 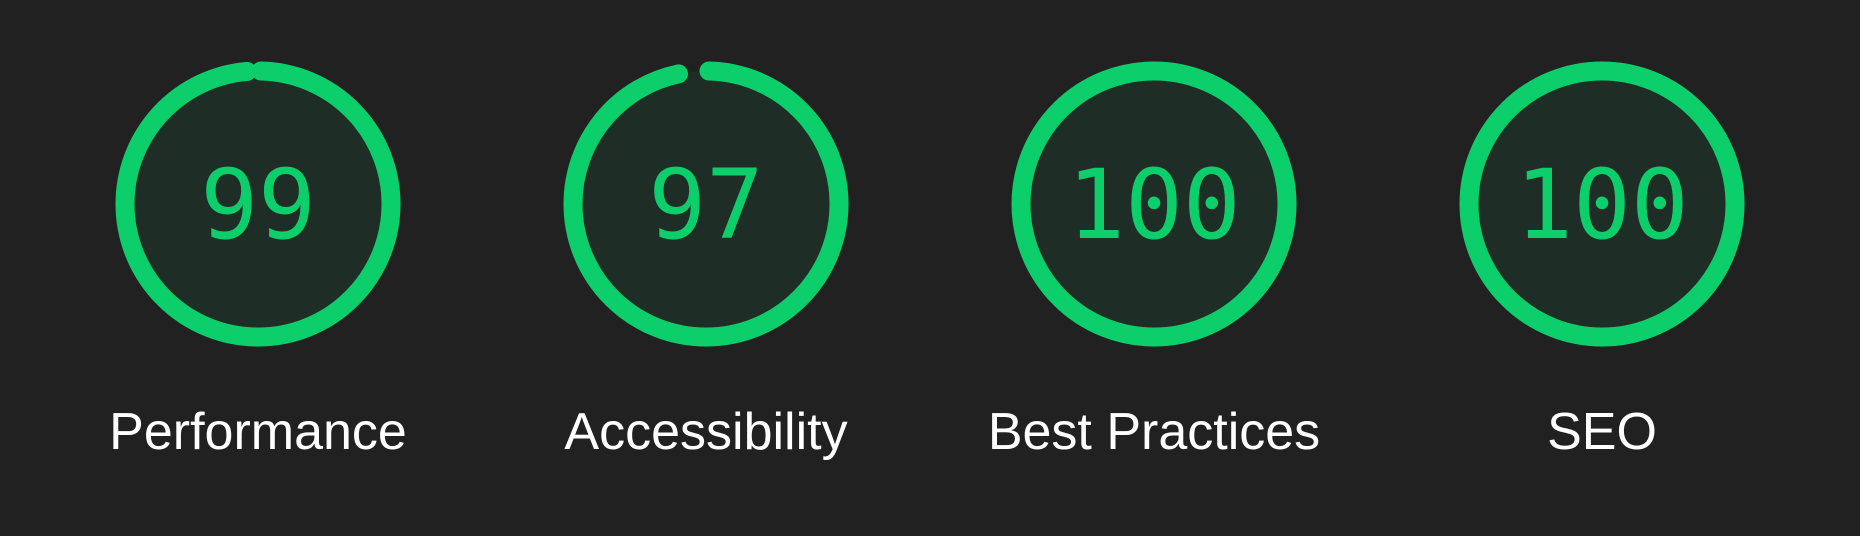 I want to click on gauge-label: Best Practices, so click(x=1154, y=432).